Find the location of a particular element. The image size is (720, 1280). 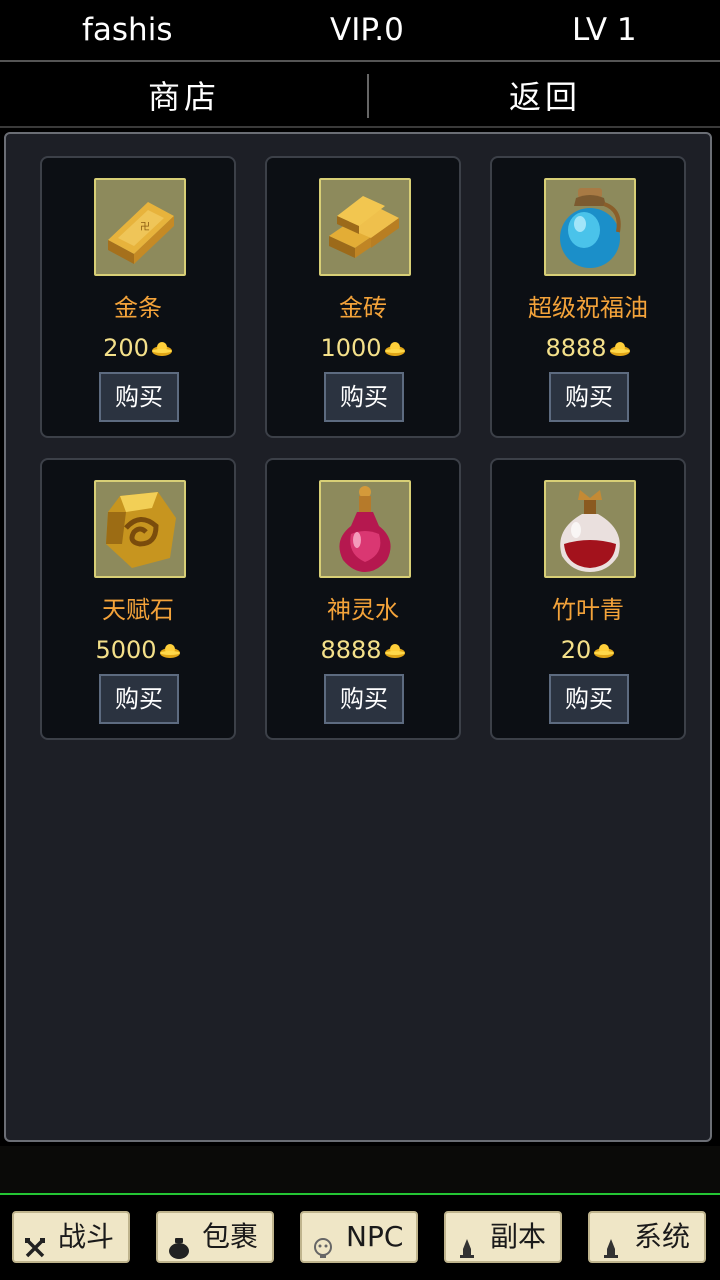

tab-bag: 包裹 is located at coordinates (215, 1237).